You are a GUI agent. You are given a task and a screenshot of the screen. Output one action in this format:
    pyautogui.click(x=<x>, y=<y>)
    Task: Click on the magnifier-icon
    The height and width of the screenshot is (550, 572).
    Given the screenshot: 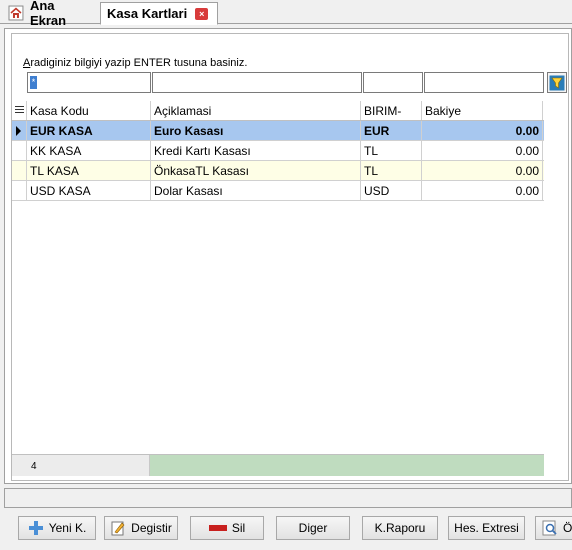 What is the action you would take?
    pyautogui.click(x=550, y=528)
    